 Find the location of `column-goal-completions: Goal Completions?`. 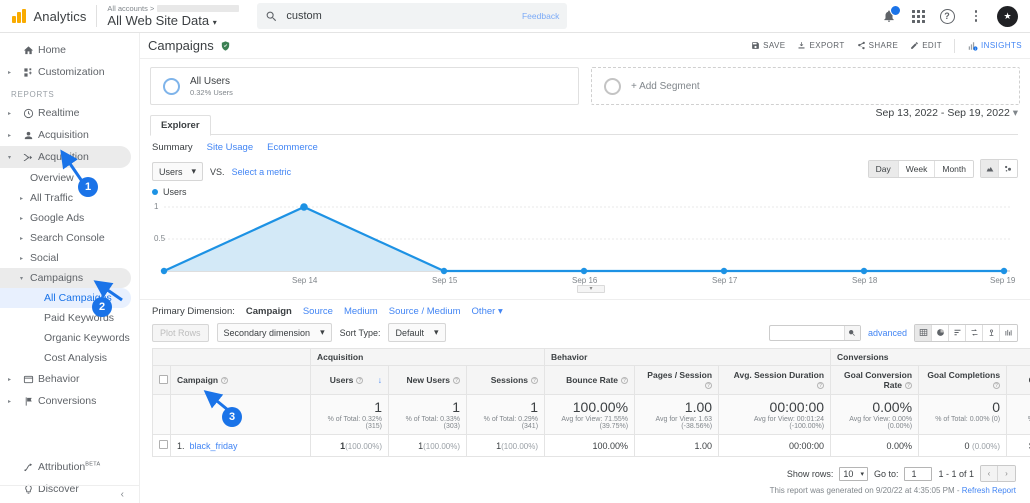

column-goal-completions: Goal Completions? is located at coordinates (963, 380).